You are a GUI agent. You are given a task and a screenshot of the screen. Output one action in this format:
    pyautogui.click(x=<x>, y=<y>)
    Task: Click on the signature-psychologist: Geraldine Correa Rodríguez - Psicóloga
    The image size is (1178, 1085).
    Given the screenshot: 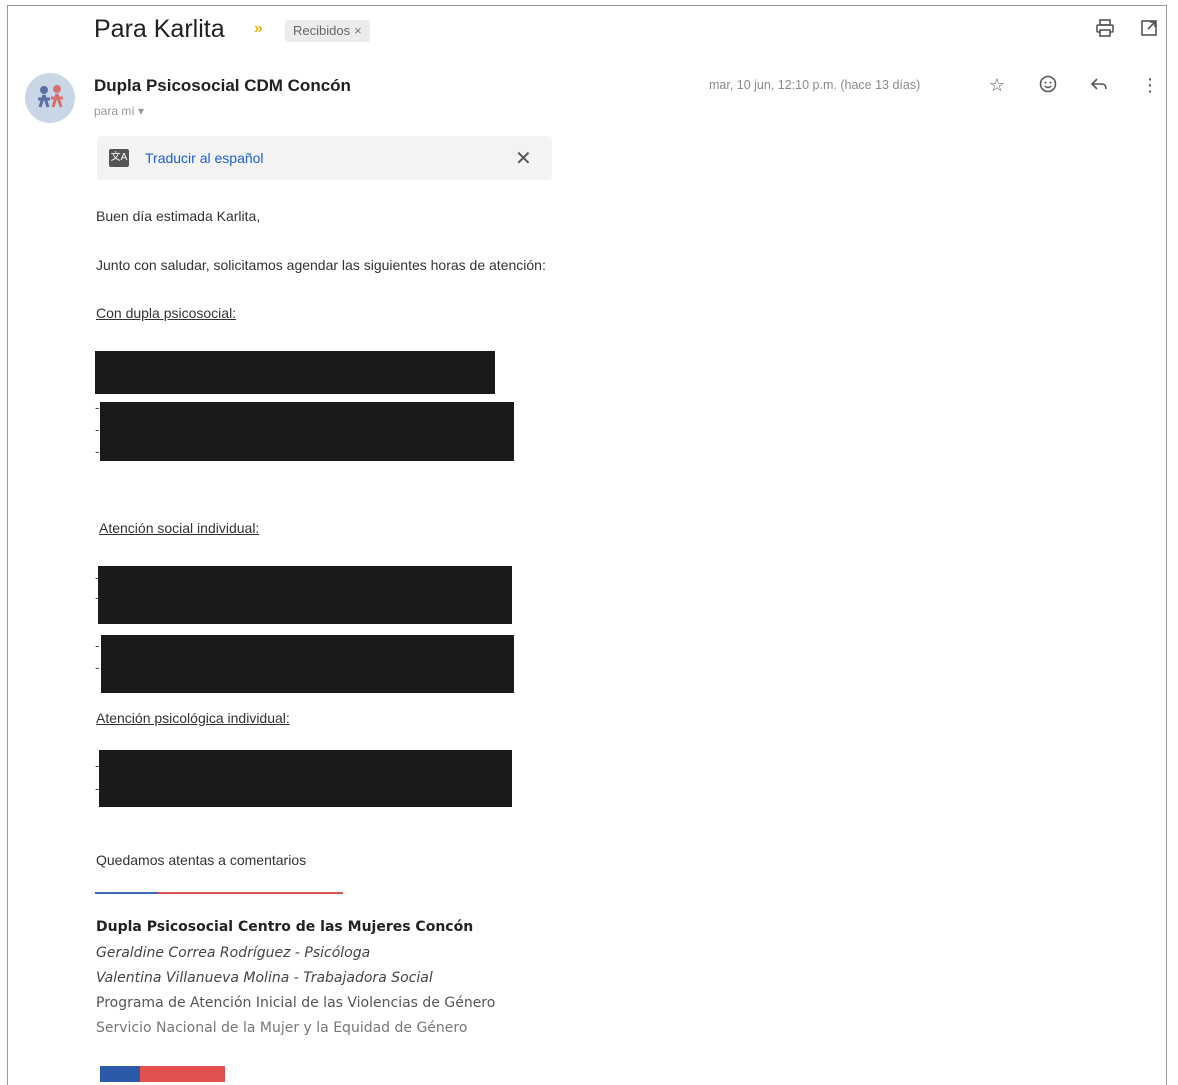 What is the action you would take?
    pyautogui.click(x=233, y=953)
    